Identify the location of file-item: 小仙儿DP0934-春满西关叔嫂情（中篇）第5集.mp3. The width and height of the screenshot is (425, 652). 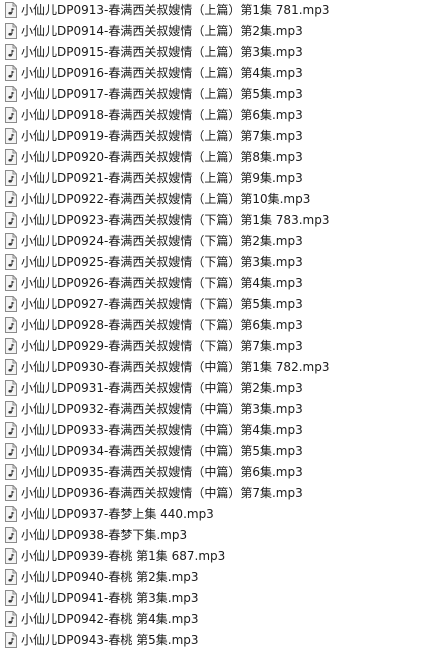
(212, 451).